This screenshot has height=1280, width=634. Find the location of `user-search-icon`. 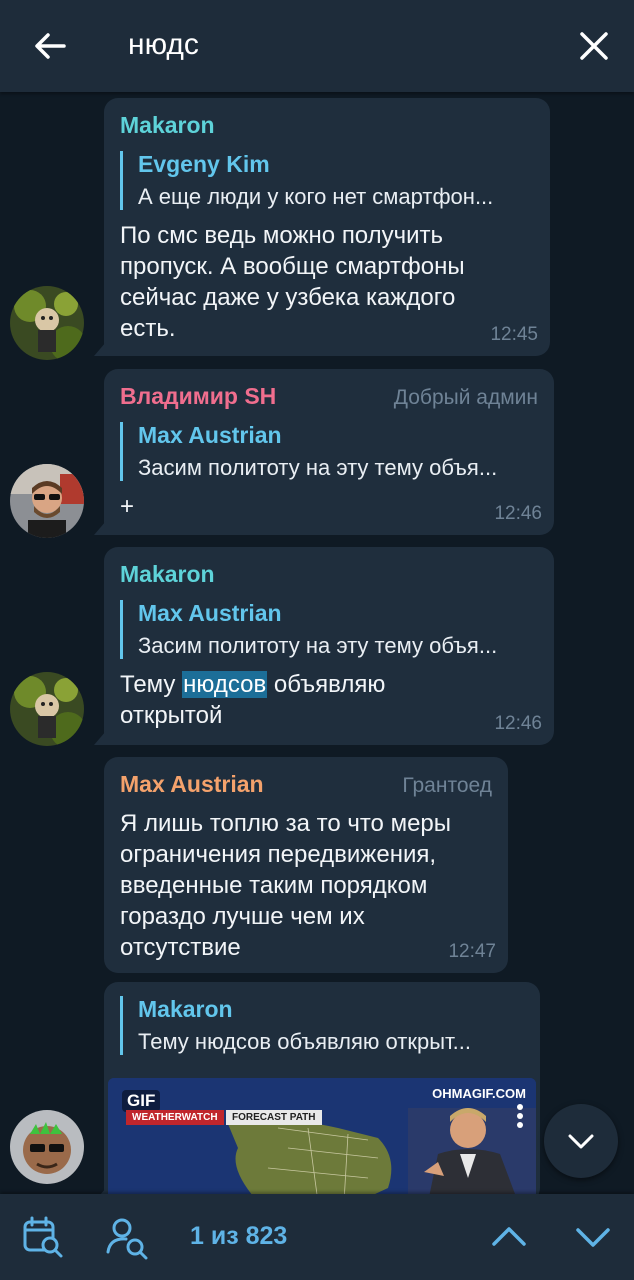

user-search-icon is located at coordinates (127, 1237).